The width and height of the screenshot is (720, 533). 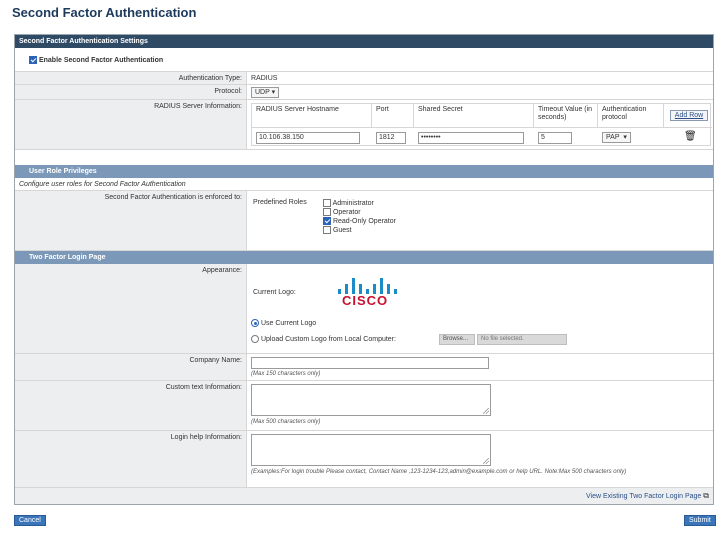 What do you see at coordinates (312, 116) in the screenshot?
I see `column-header-hostname: RADIUS Server Hostname` at bounding box center [312, 116].